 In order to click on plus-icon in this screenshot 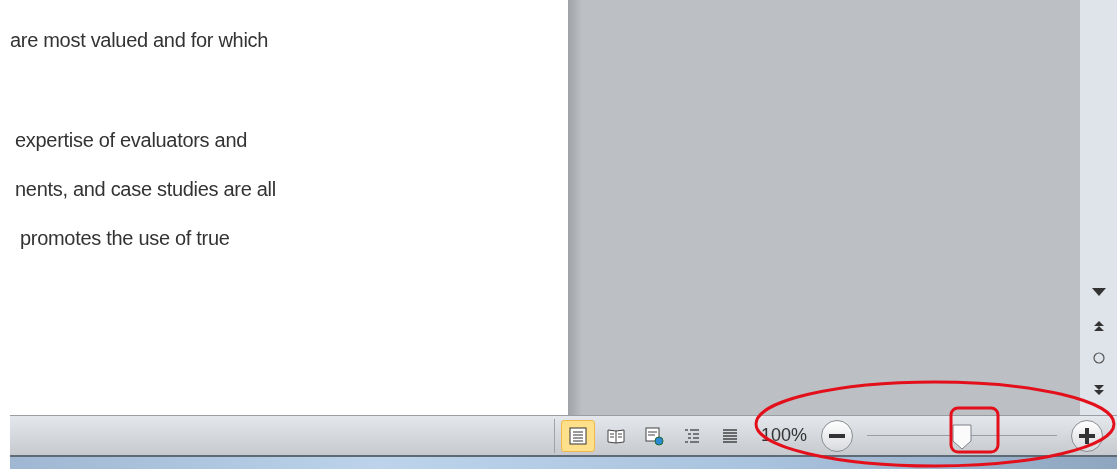, I will do `click(1087, 435)`.